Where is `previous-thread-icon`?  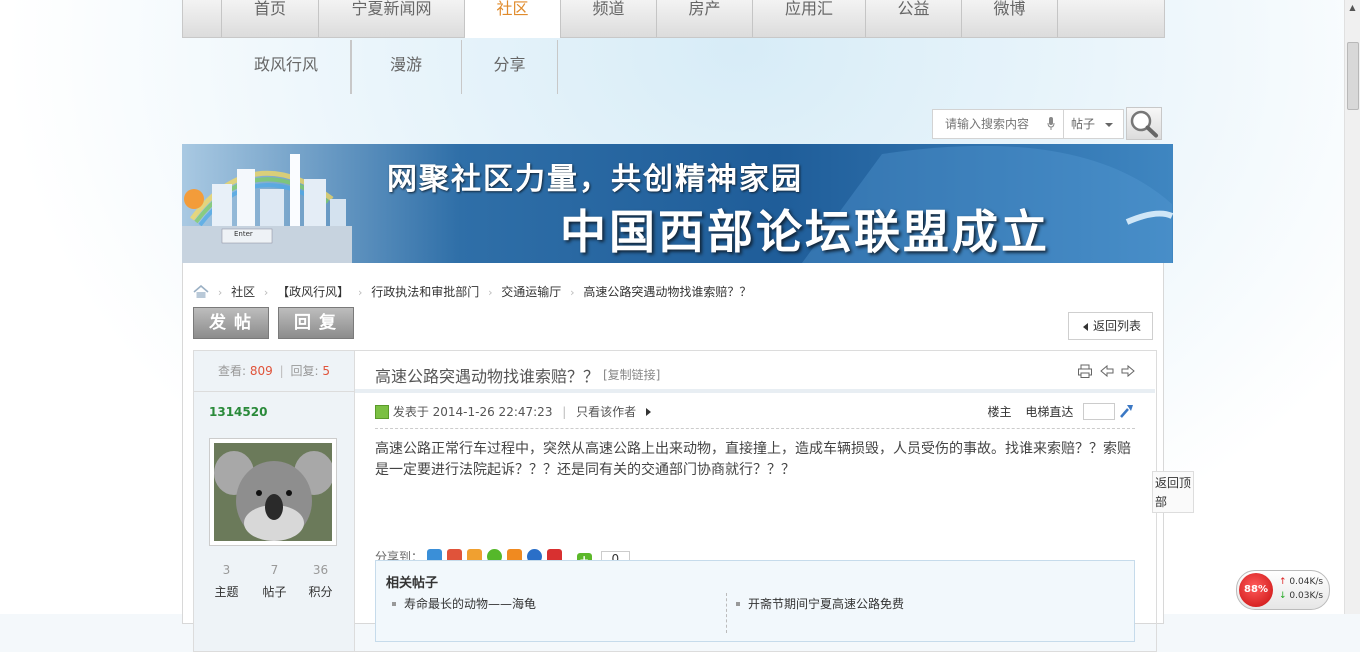
previous-thread-icon is located at coordinates (1107, 371).